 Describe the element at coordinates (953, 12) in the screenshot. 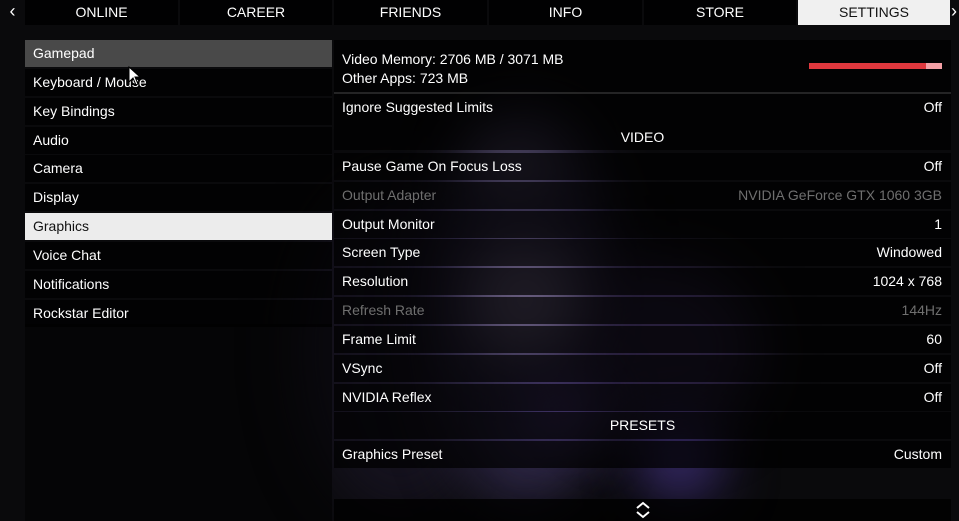

I see `next-tab-arrow-icon: ›` at that location.